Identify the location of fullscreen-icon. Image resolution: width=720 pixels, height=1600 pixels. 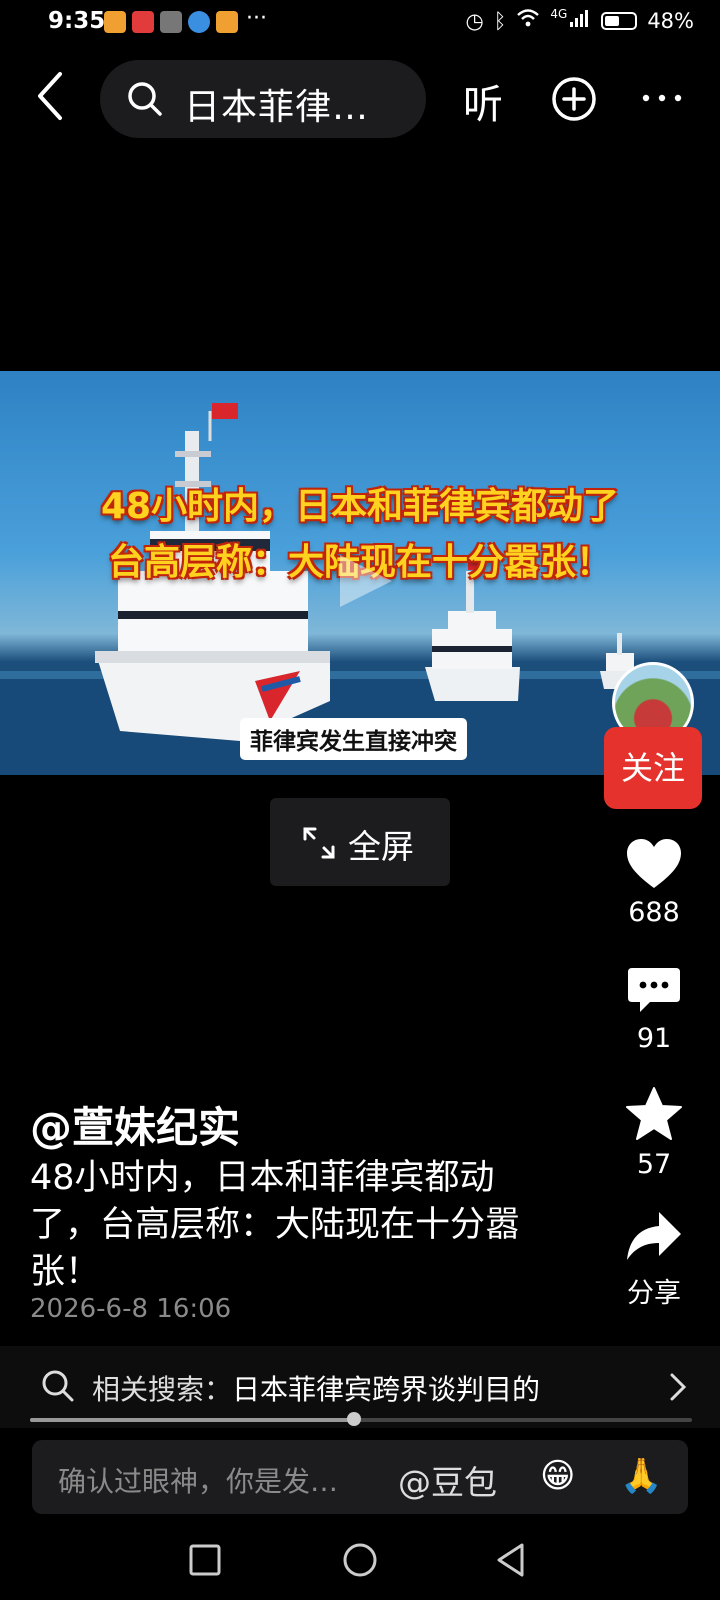
(319, 843).